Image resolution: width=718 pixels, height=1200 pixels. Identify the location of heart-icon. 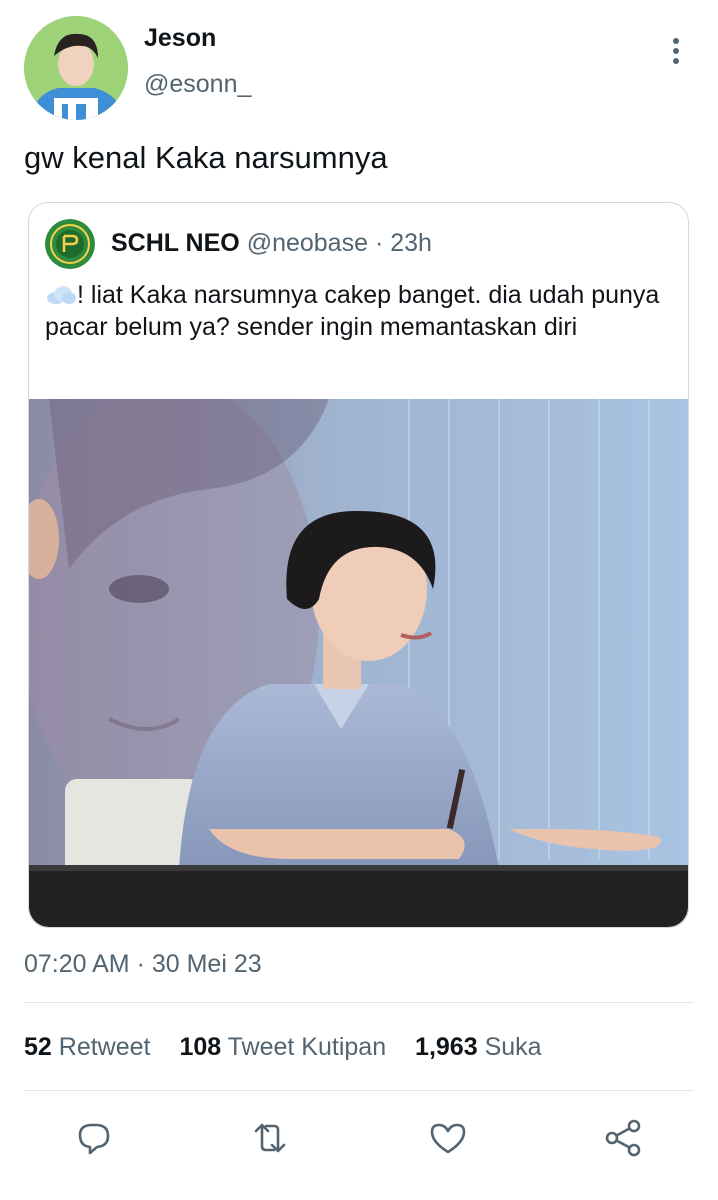
(448, 1138).